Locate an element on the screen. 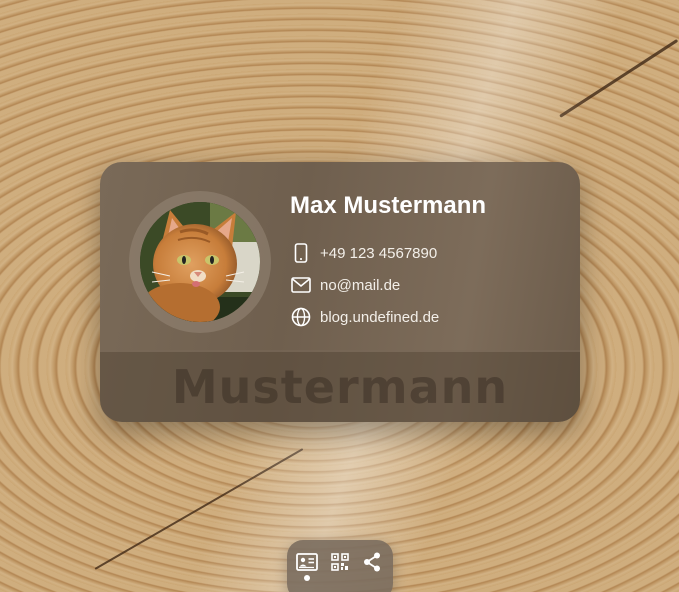  qr-code-view-button is located at coordinates (340, 562).